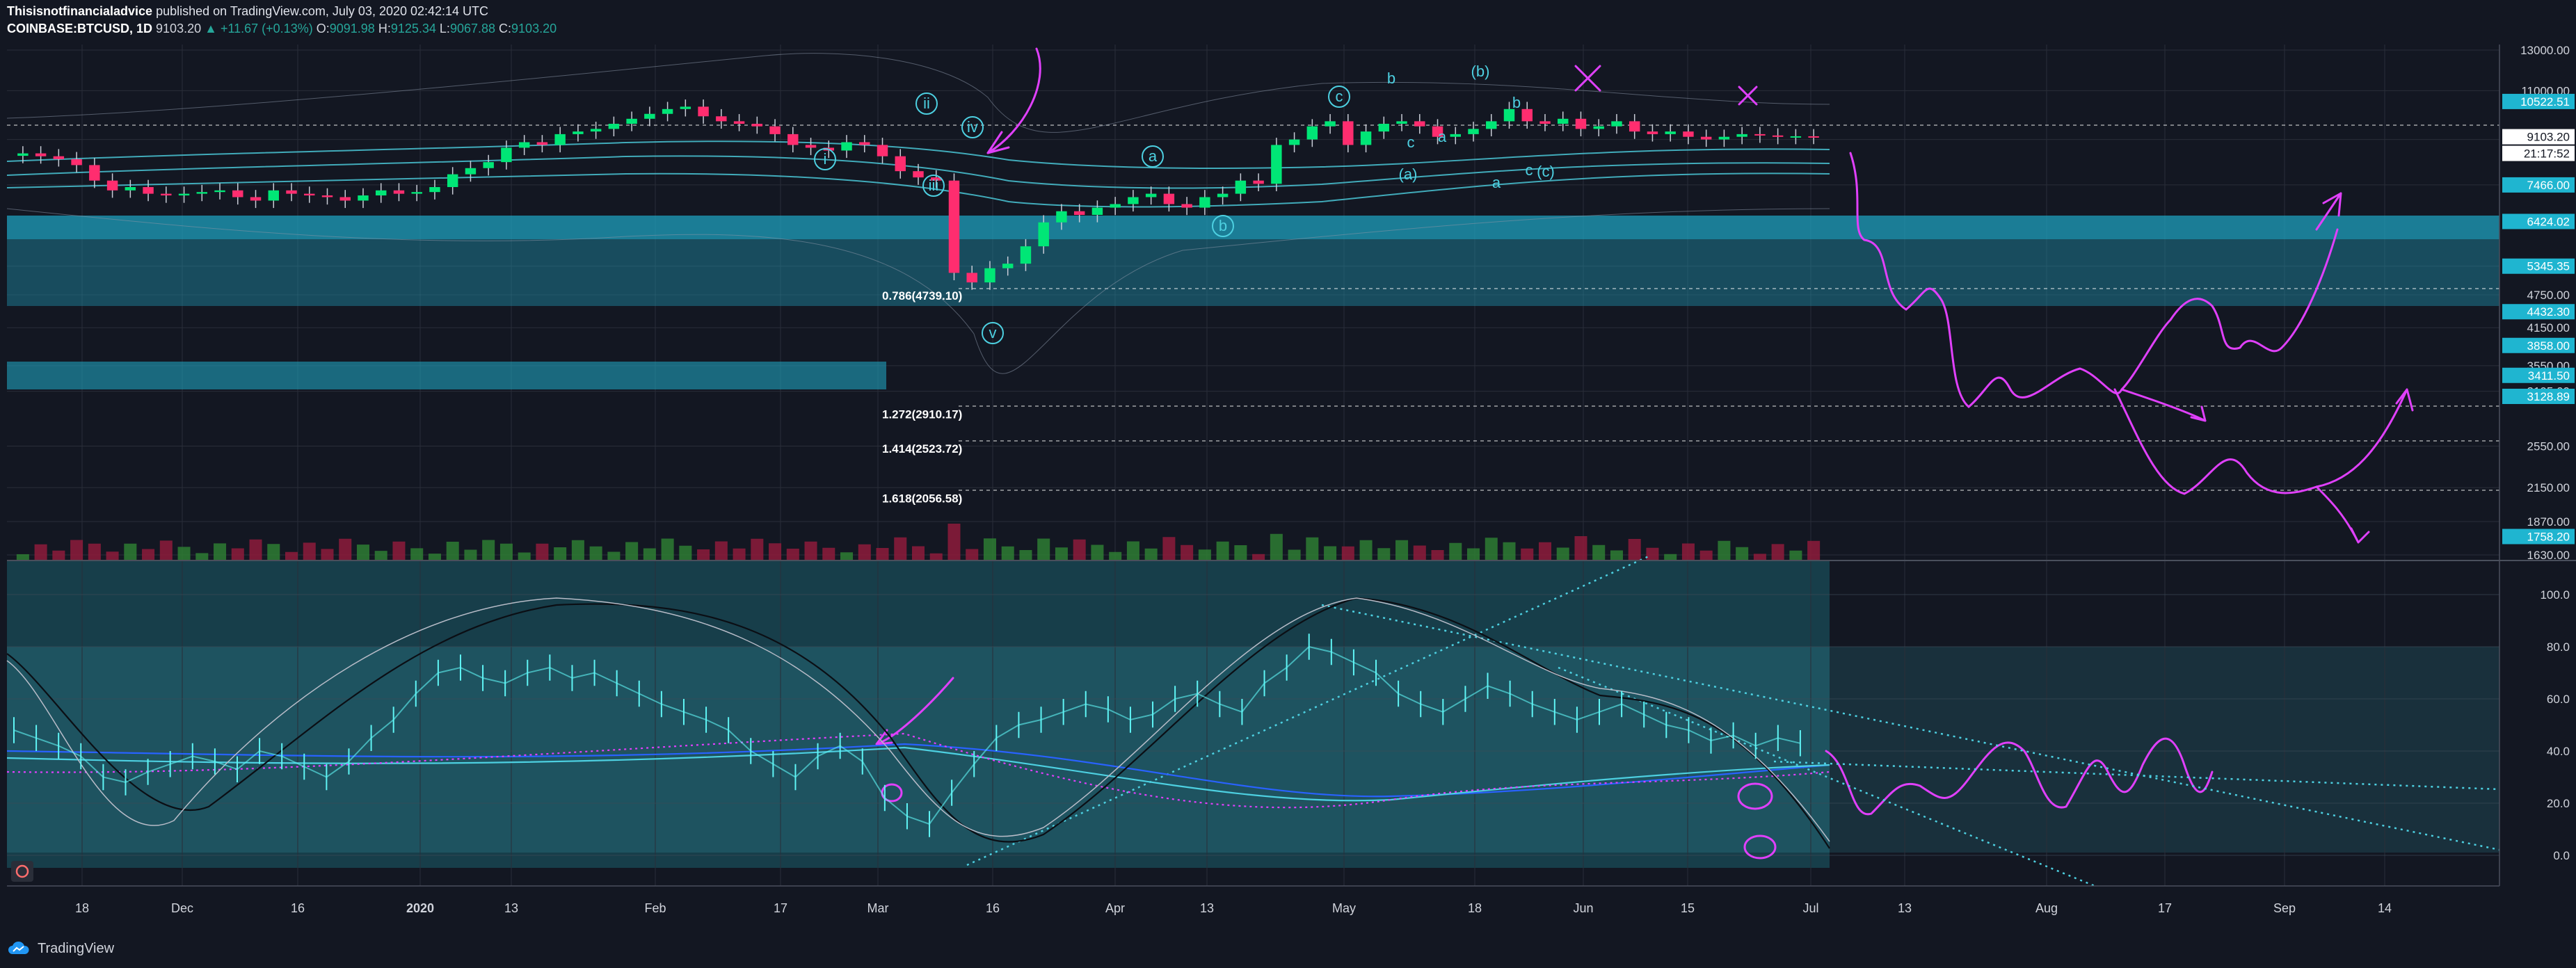 The image size is (2576, 968). What do you see at coordinates (79, 29) in the screenshot?
I see `symbol-name: COINBASE:BTCUSD, 1D` at bounding box center [79, 29].